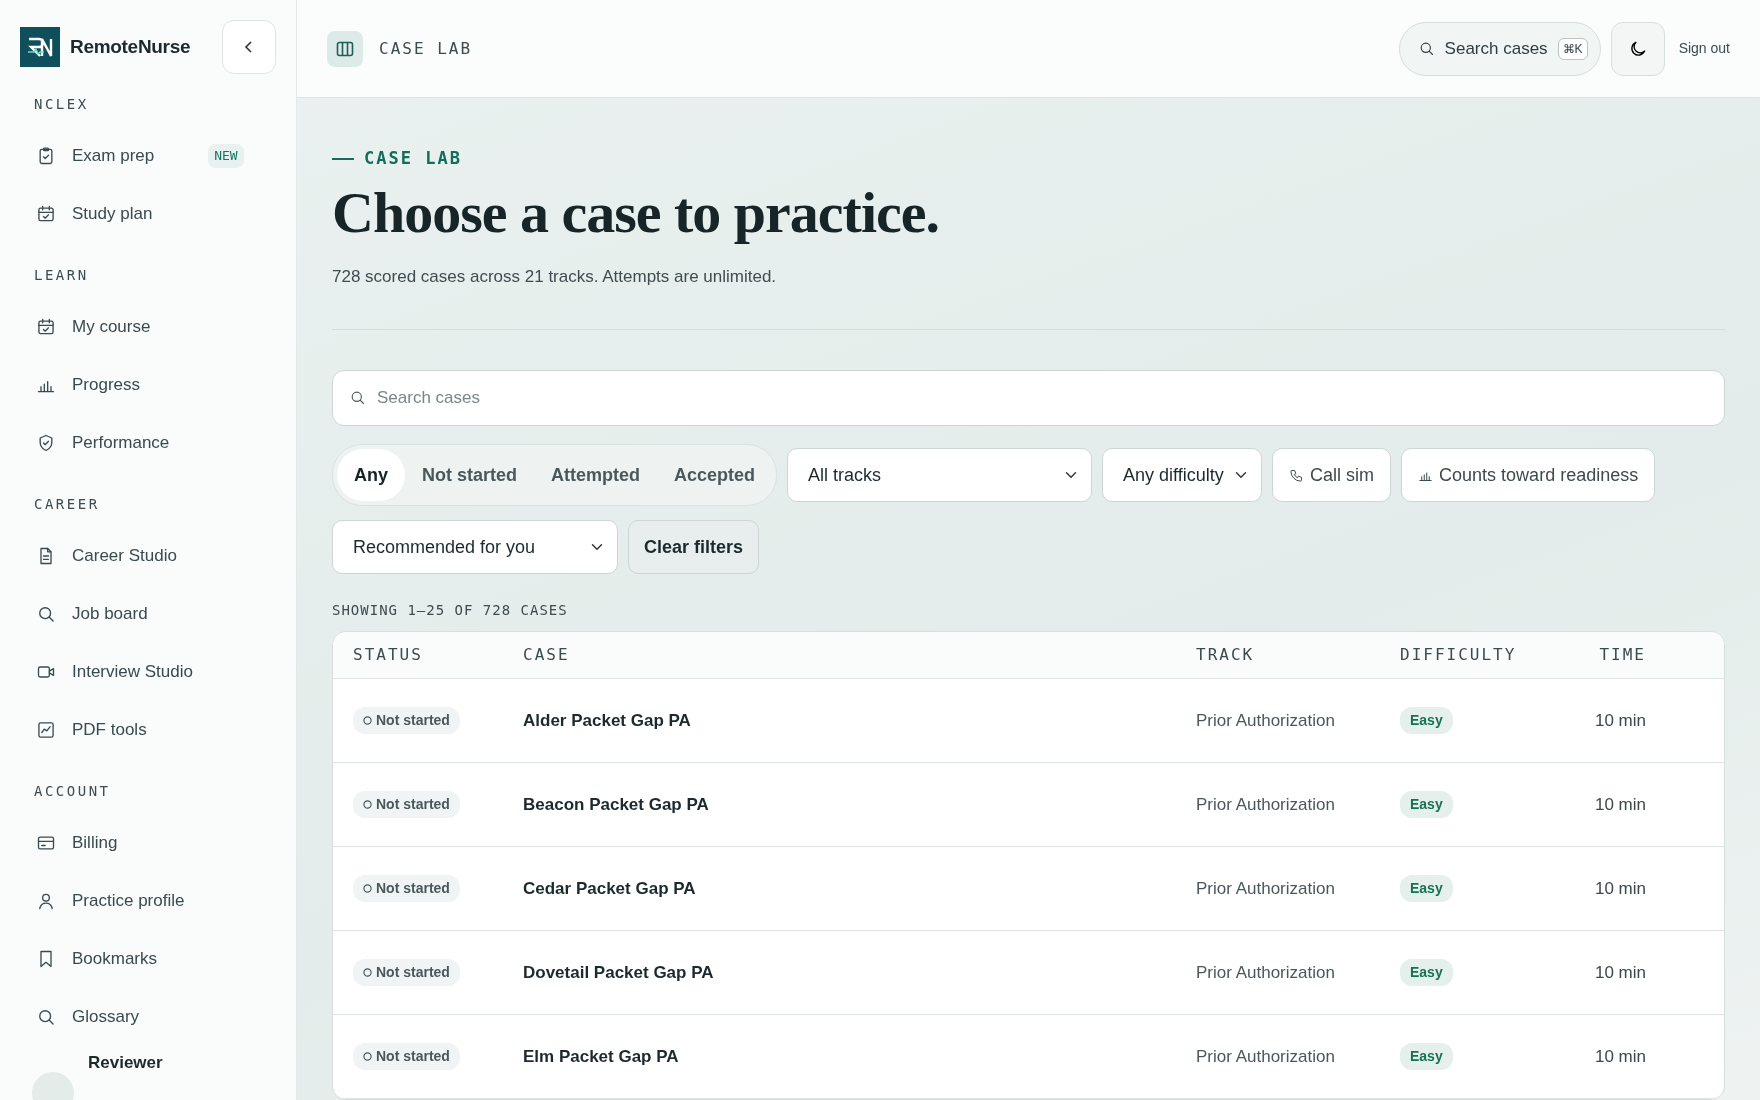  I want to click on phone-icon, so click(1297, 475).